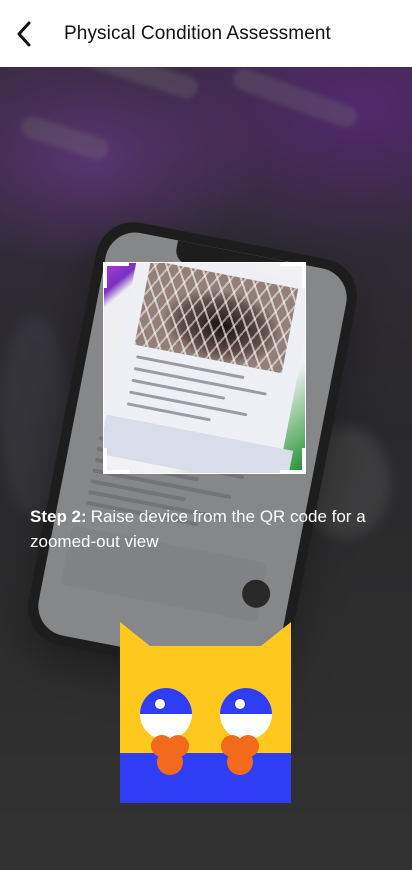 The height and width of the screenshot is (870, 412). I want to click on preview-image, so click(216, 318).